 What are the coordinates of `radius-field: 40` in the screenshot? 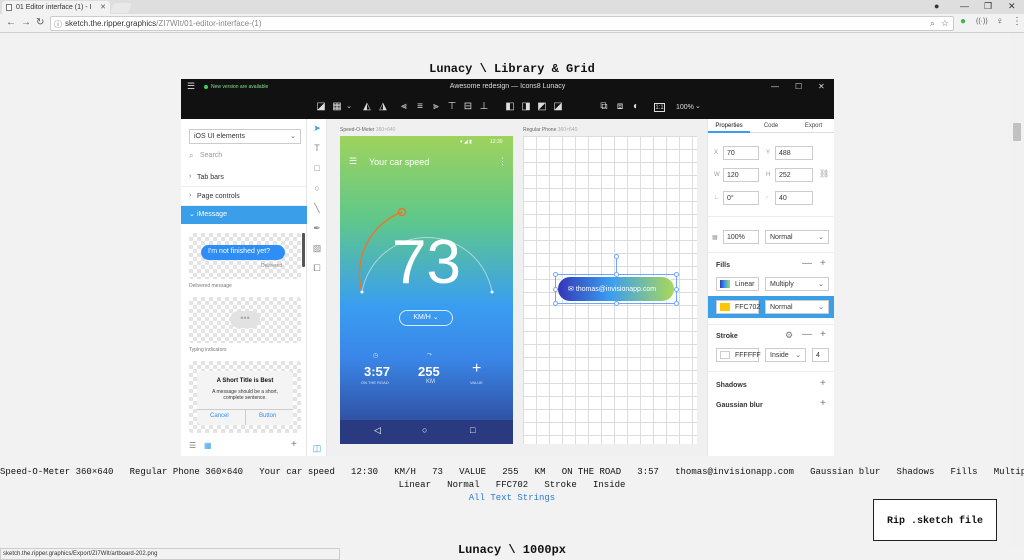 It's located at (794, 198).